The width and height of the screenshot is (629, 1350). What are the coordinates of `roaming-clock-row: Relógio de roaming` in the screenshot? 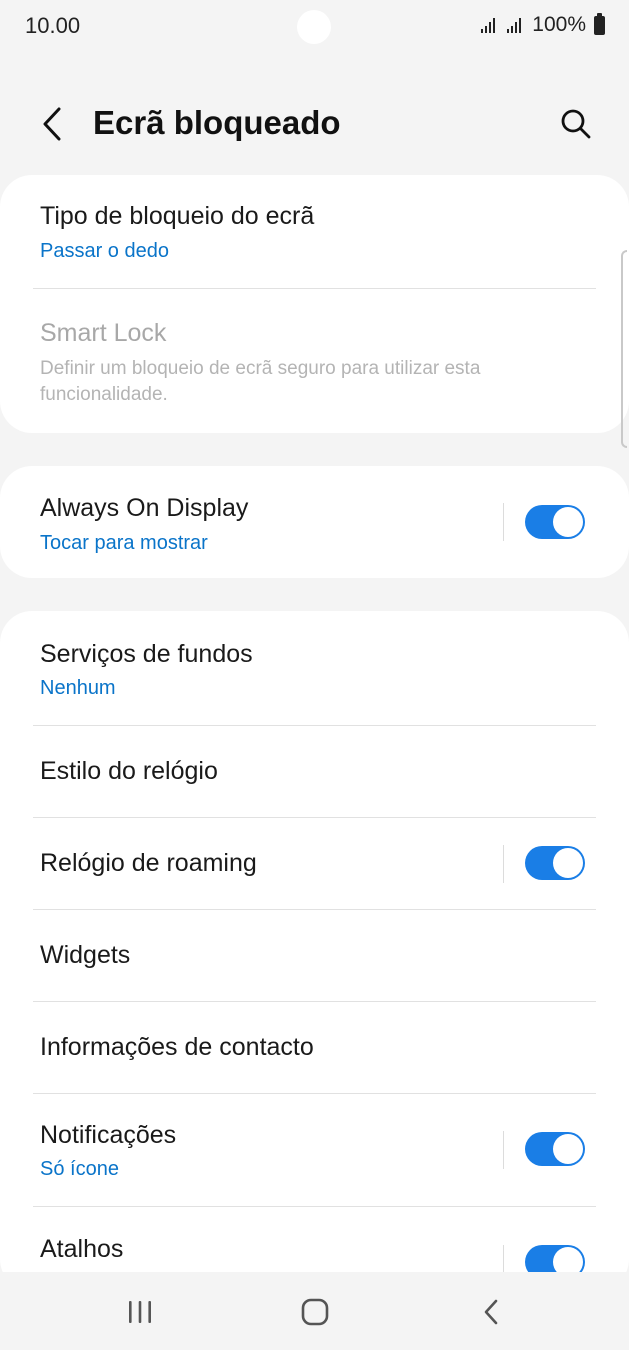 It's located at (314, 863).